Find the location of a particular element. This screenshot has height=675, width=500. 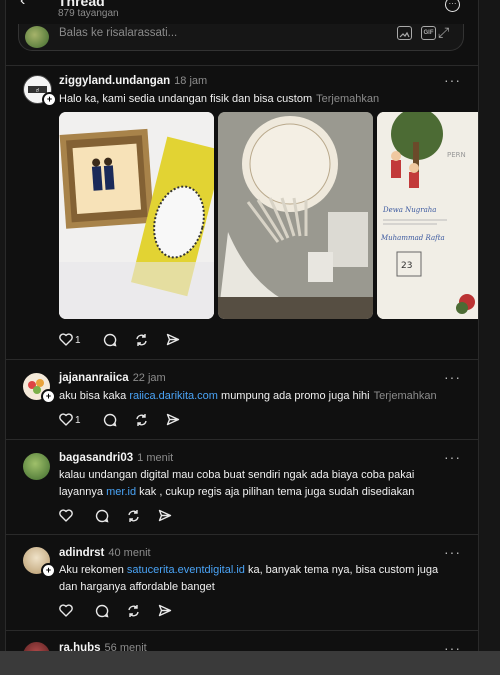

reply-composer: Balas ke risalarassati... GIF ⤢ is located at coordinates (241, 37).